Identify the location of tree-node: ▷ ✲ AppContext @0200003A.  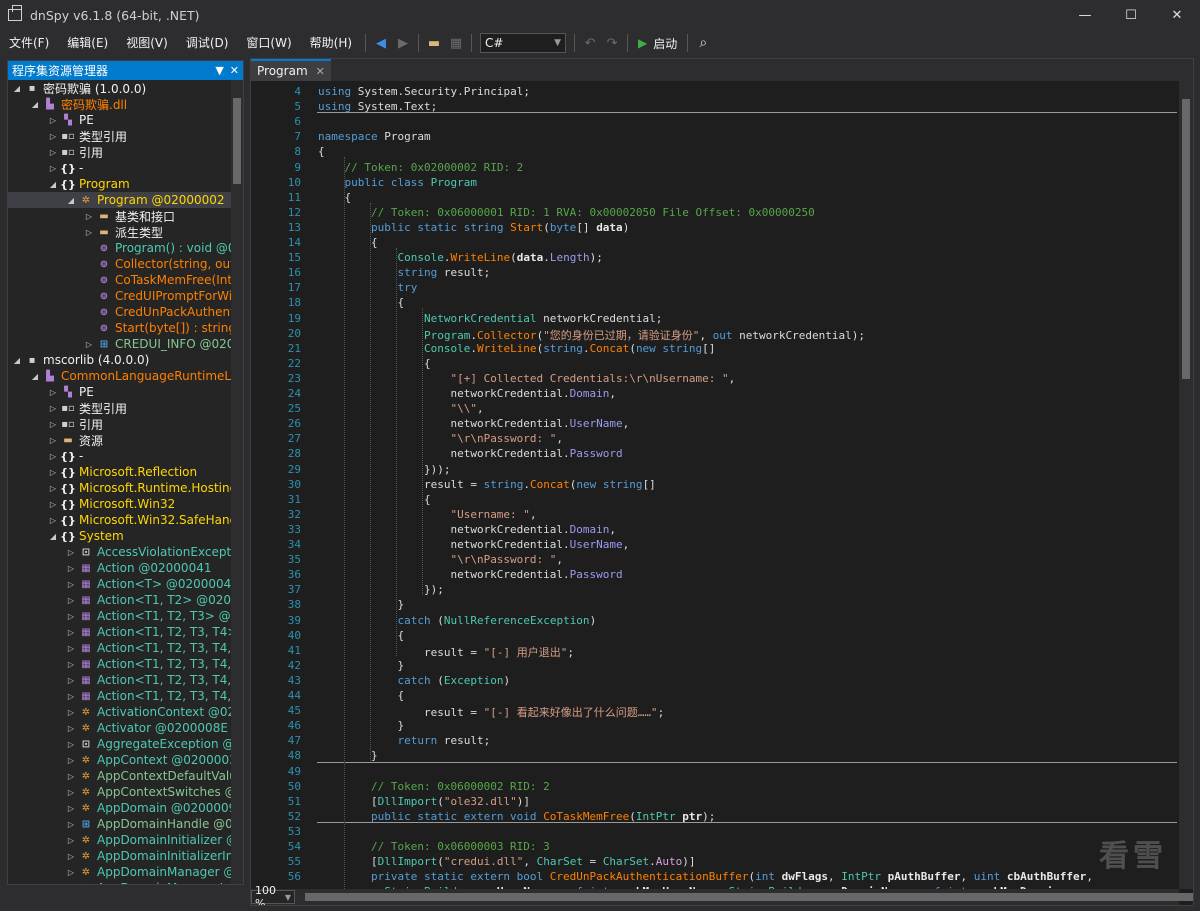
(125, 760).